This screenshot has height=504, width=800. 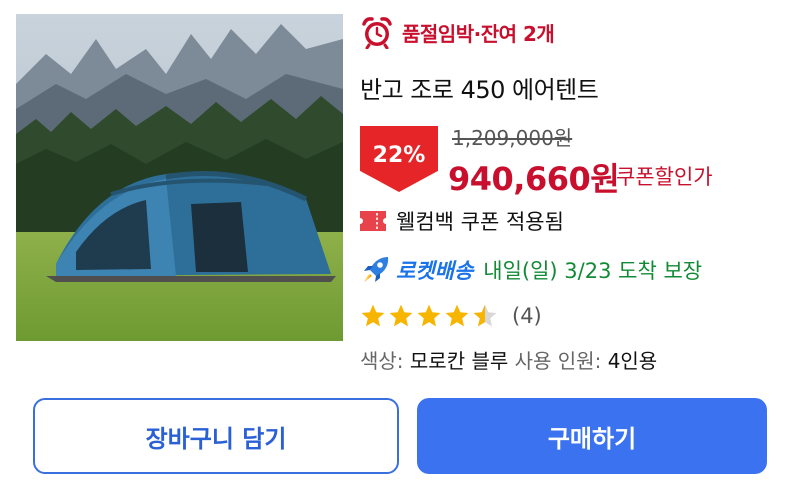 I want to click on buy-now-button: 구매하기, so click(x=592, y=436).